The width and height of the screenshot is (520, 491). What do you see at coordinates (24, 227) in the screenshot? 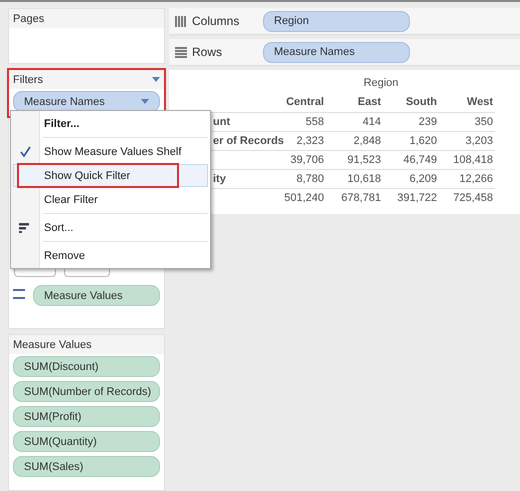
I see `sort-icon` at bounding box center [24, 227].